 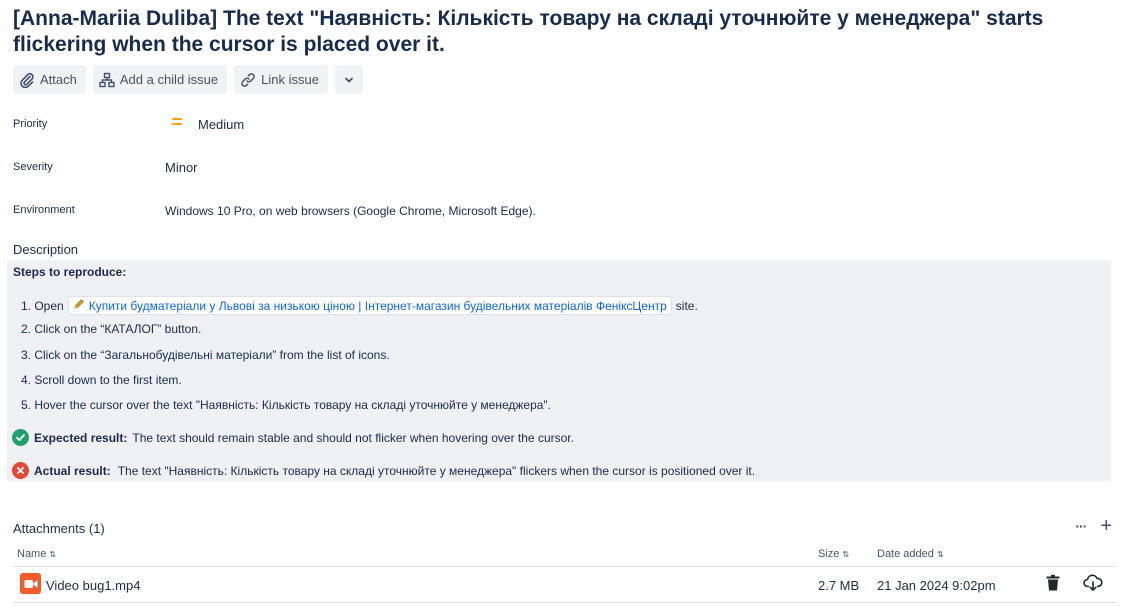 I want to click on paperclip-icon, so click(x=27, y=80).